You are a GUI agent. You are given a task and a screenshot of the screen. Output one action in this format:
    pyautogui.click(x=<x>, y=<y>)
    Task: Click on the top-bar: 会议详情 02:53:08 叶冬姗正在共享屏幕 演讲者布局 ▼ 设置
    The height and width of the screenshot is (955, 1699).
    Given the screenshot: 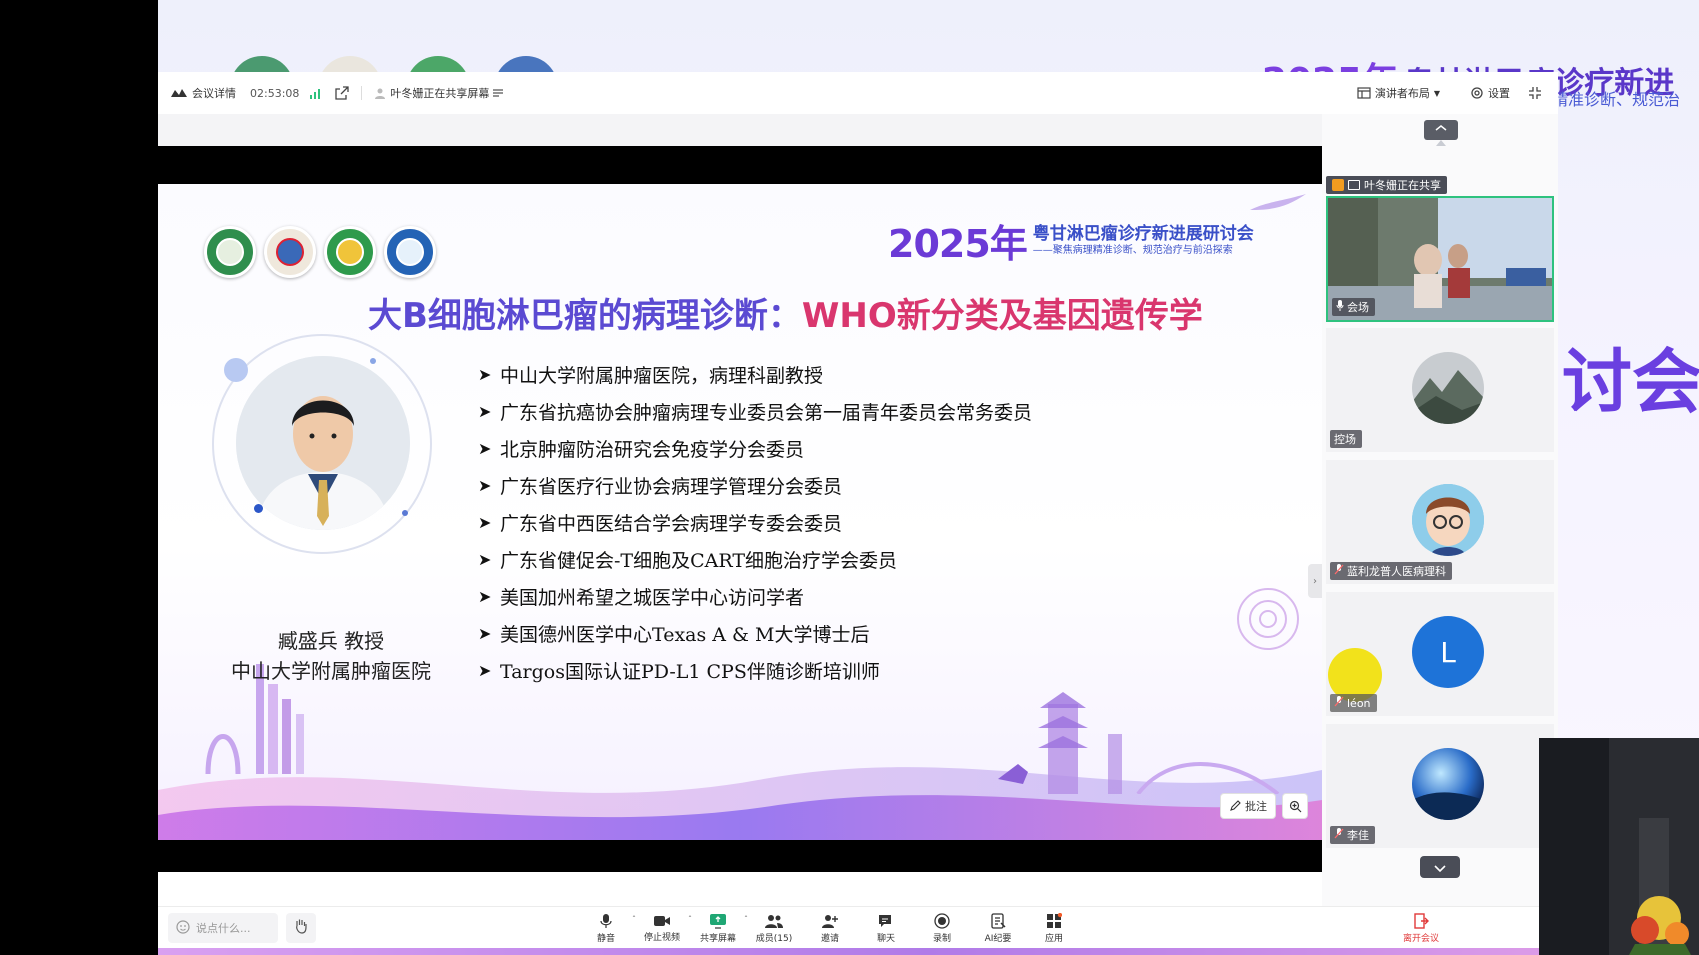 What is the action you would take?
    pyautogui.click(x=858, y=93)
    